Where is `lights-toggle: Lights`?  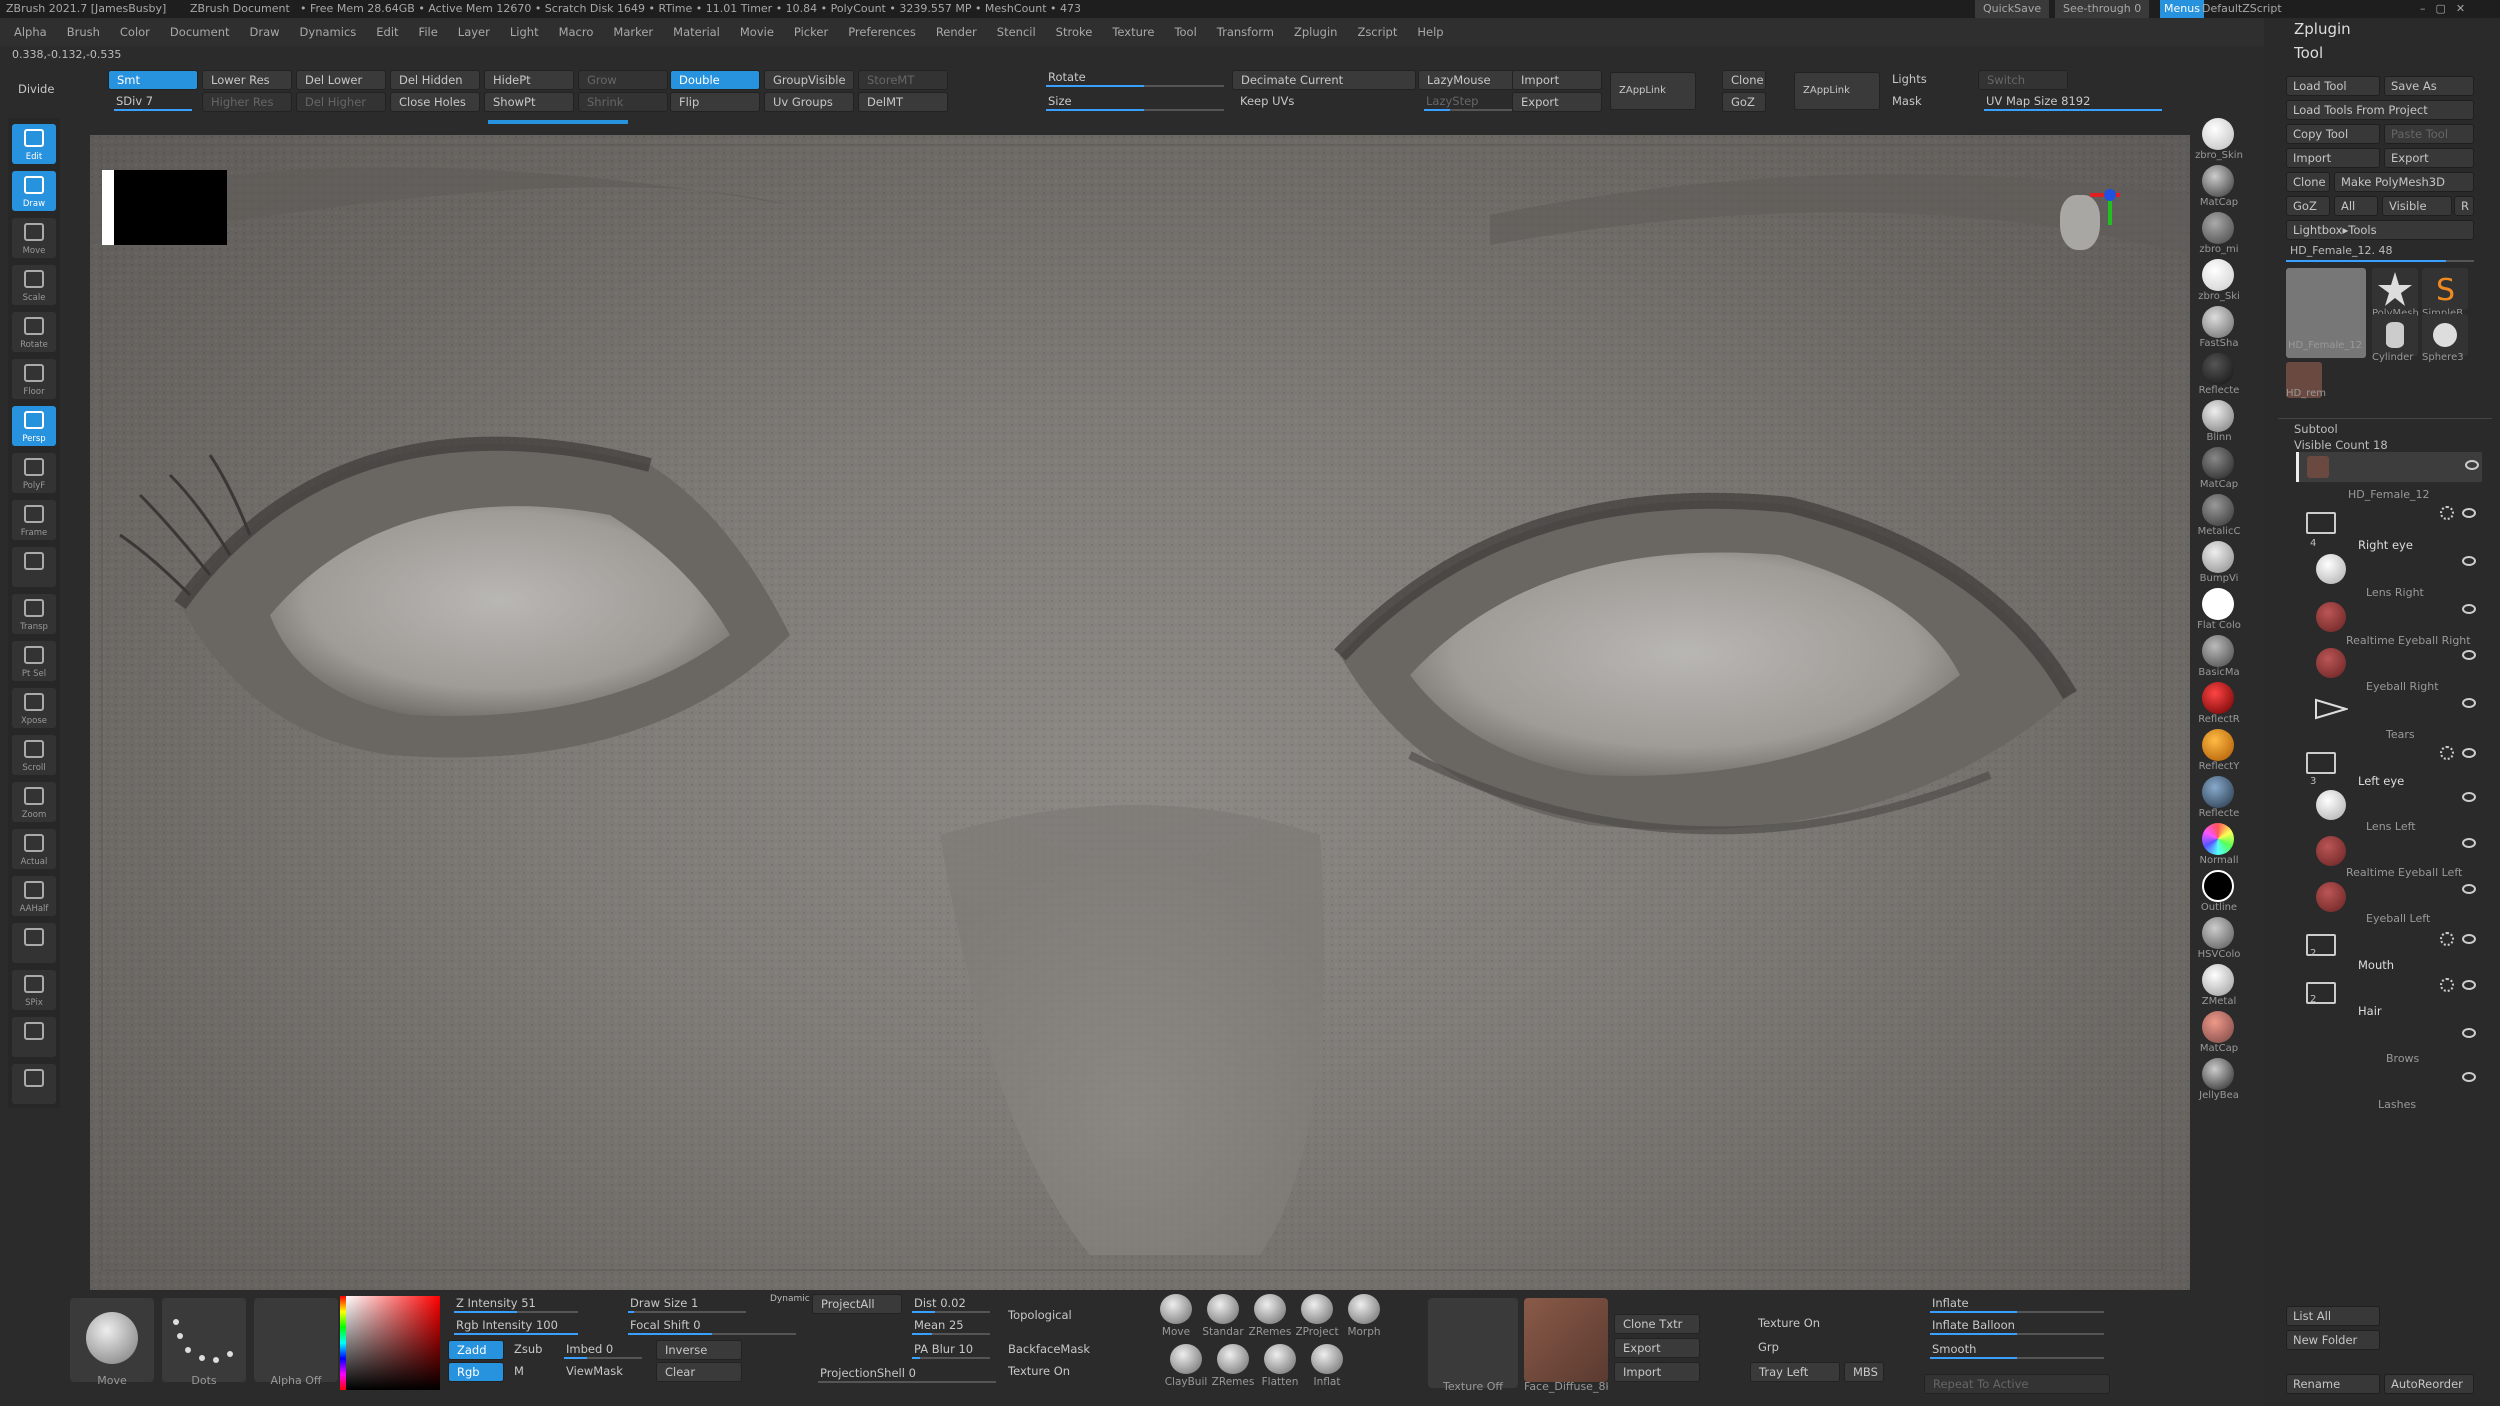 lights-toggle: Lights is located at coordinates (1929, 80).